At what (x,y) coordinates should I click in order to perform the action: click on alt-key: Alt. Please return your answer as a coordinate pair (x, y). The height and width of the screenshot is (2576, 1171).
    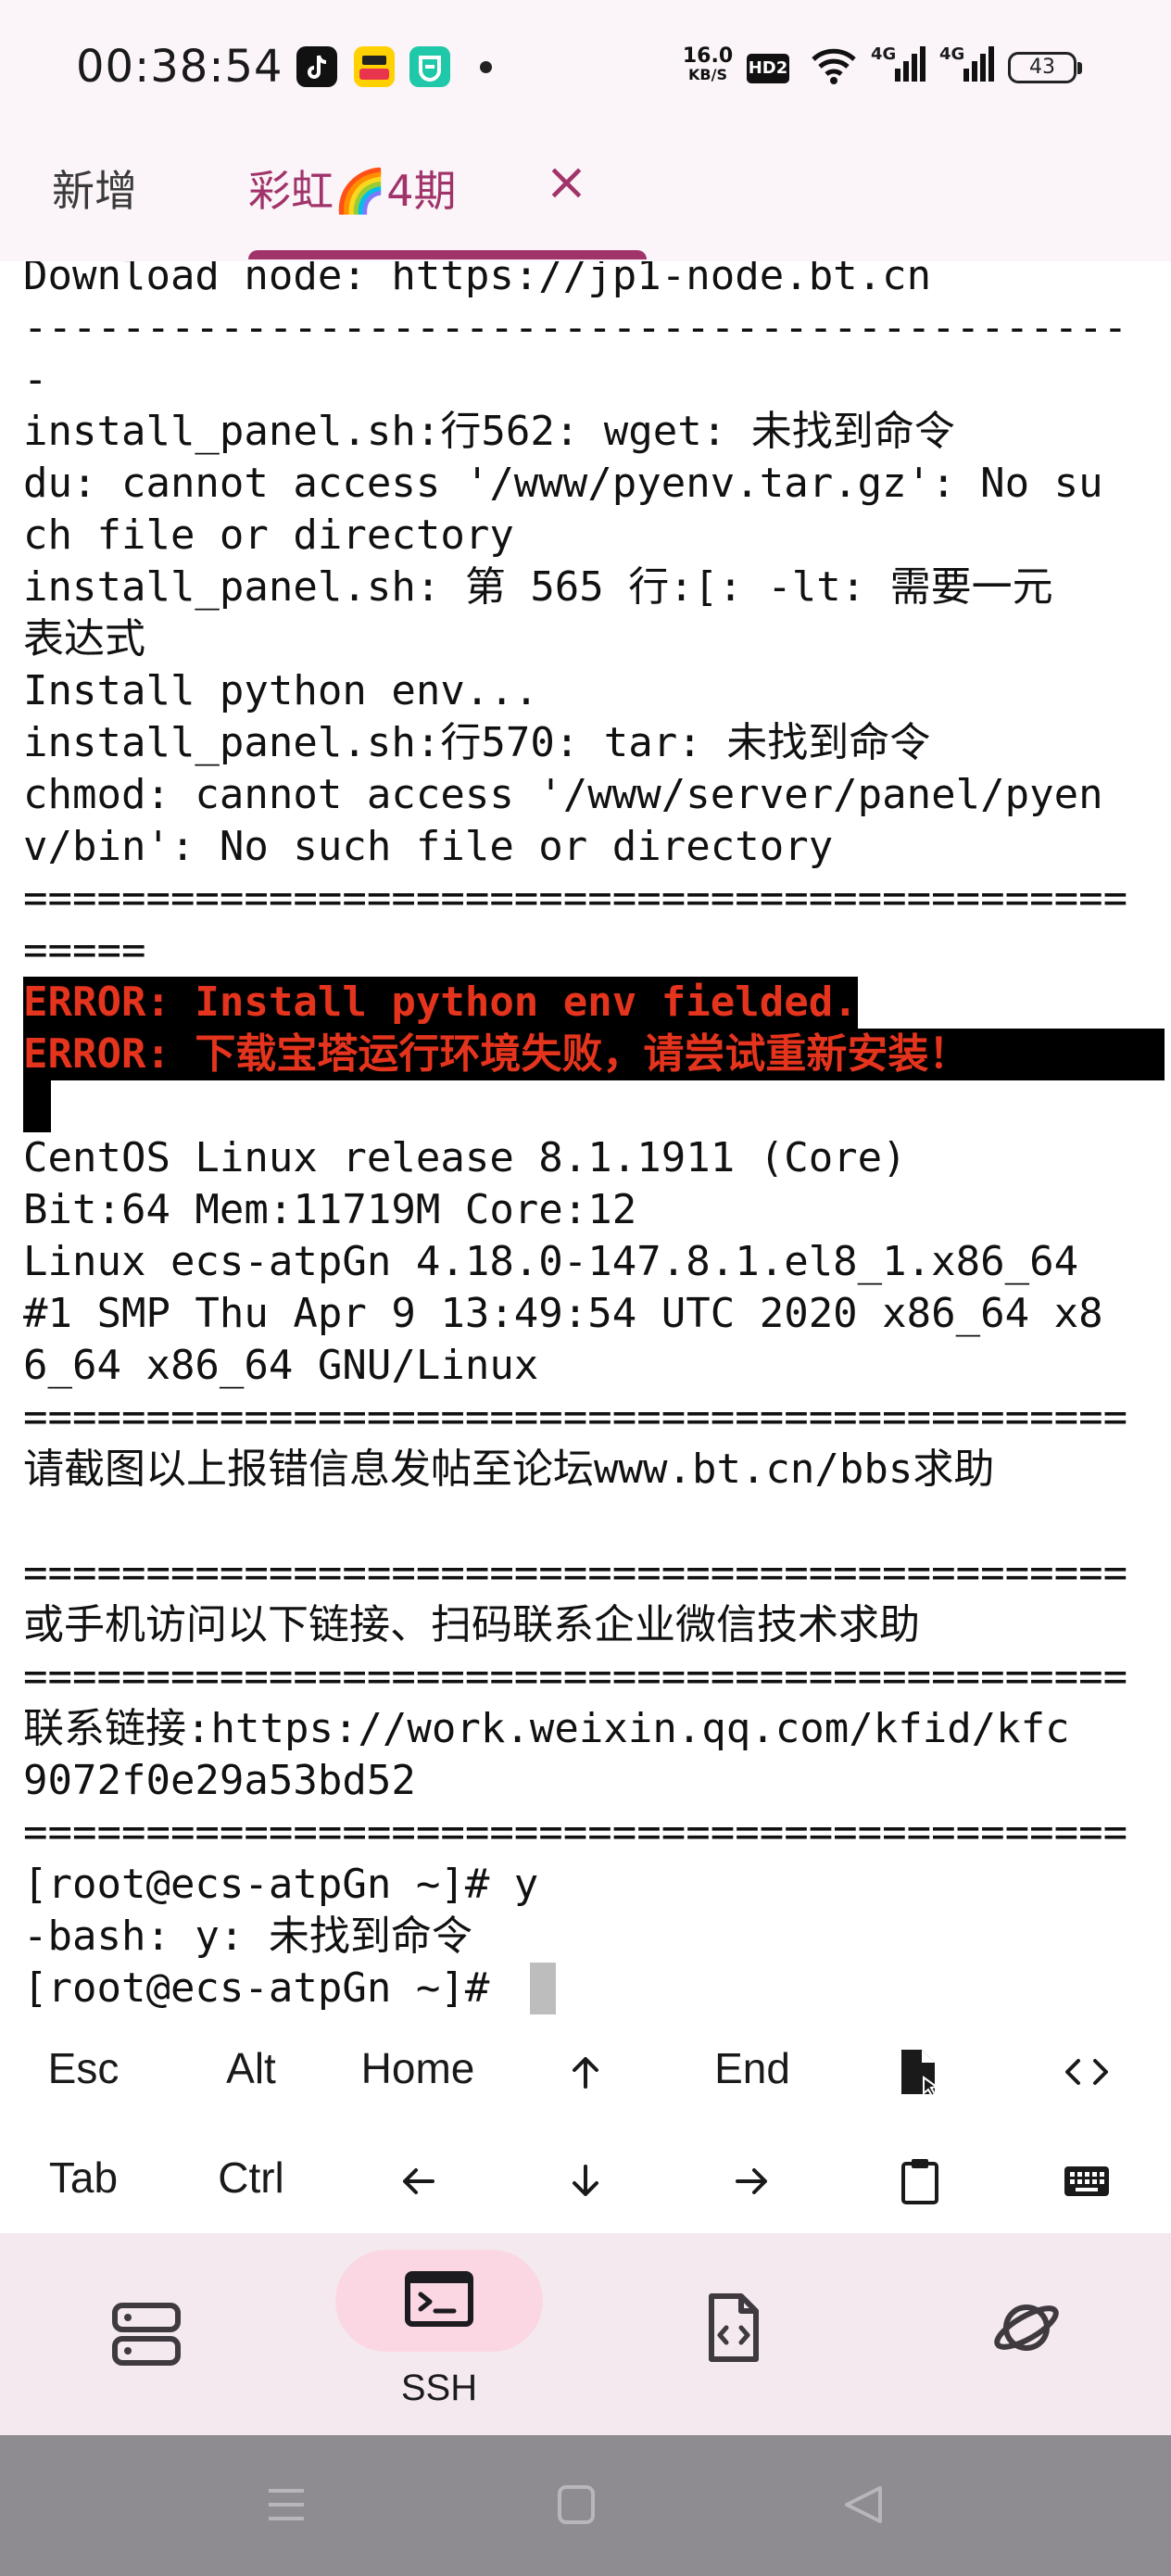
    Looking at the image, I should click on (251, 2069).